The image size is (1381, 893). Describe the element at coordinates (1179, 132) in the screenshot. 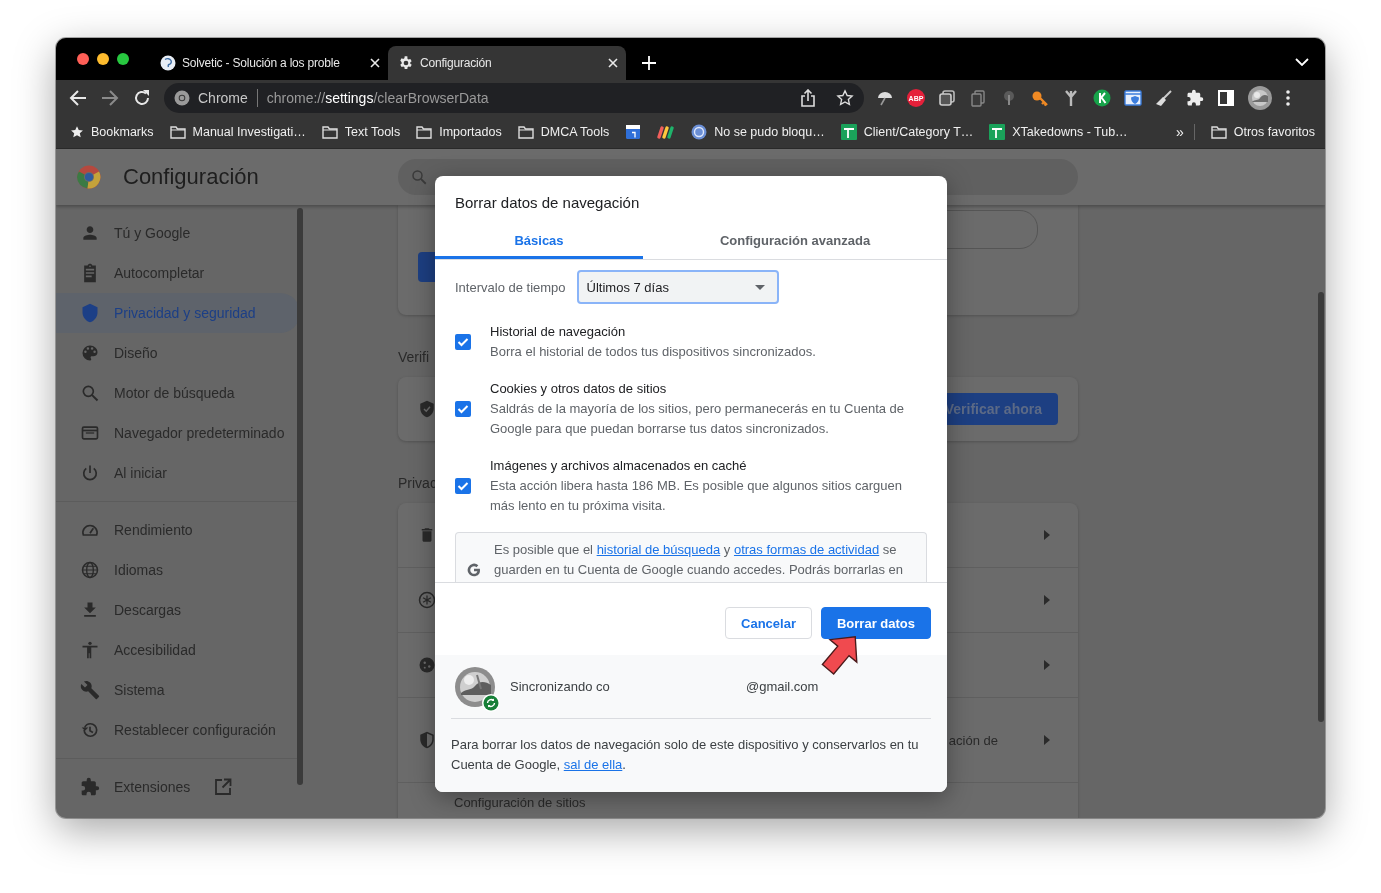

I see `bookmarks-overflow-button: »` at that location.